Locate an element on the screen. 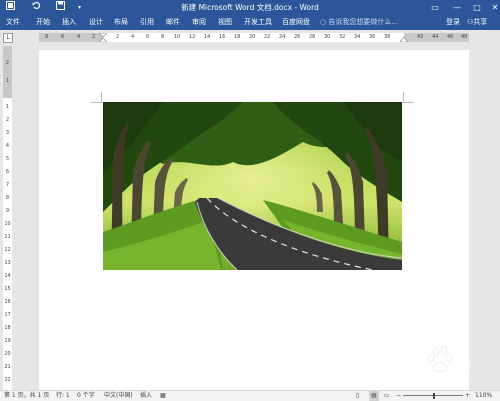 This screenshot has width=500, height=401. ruler-number: 28 is located at coordinates (312, 37).